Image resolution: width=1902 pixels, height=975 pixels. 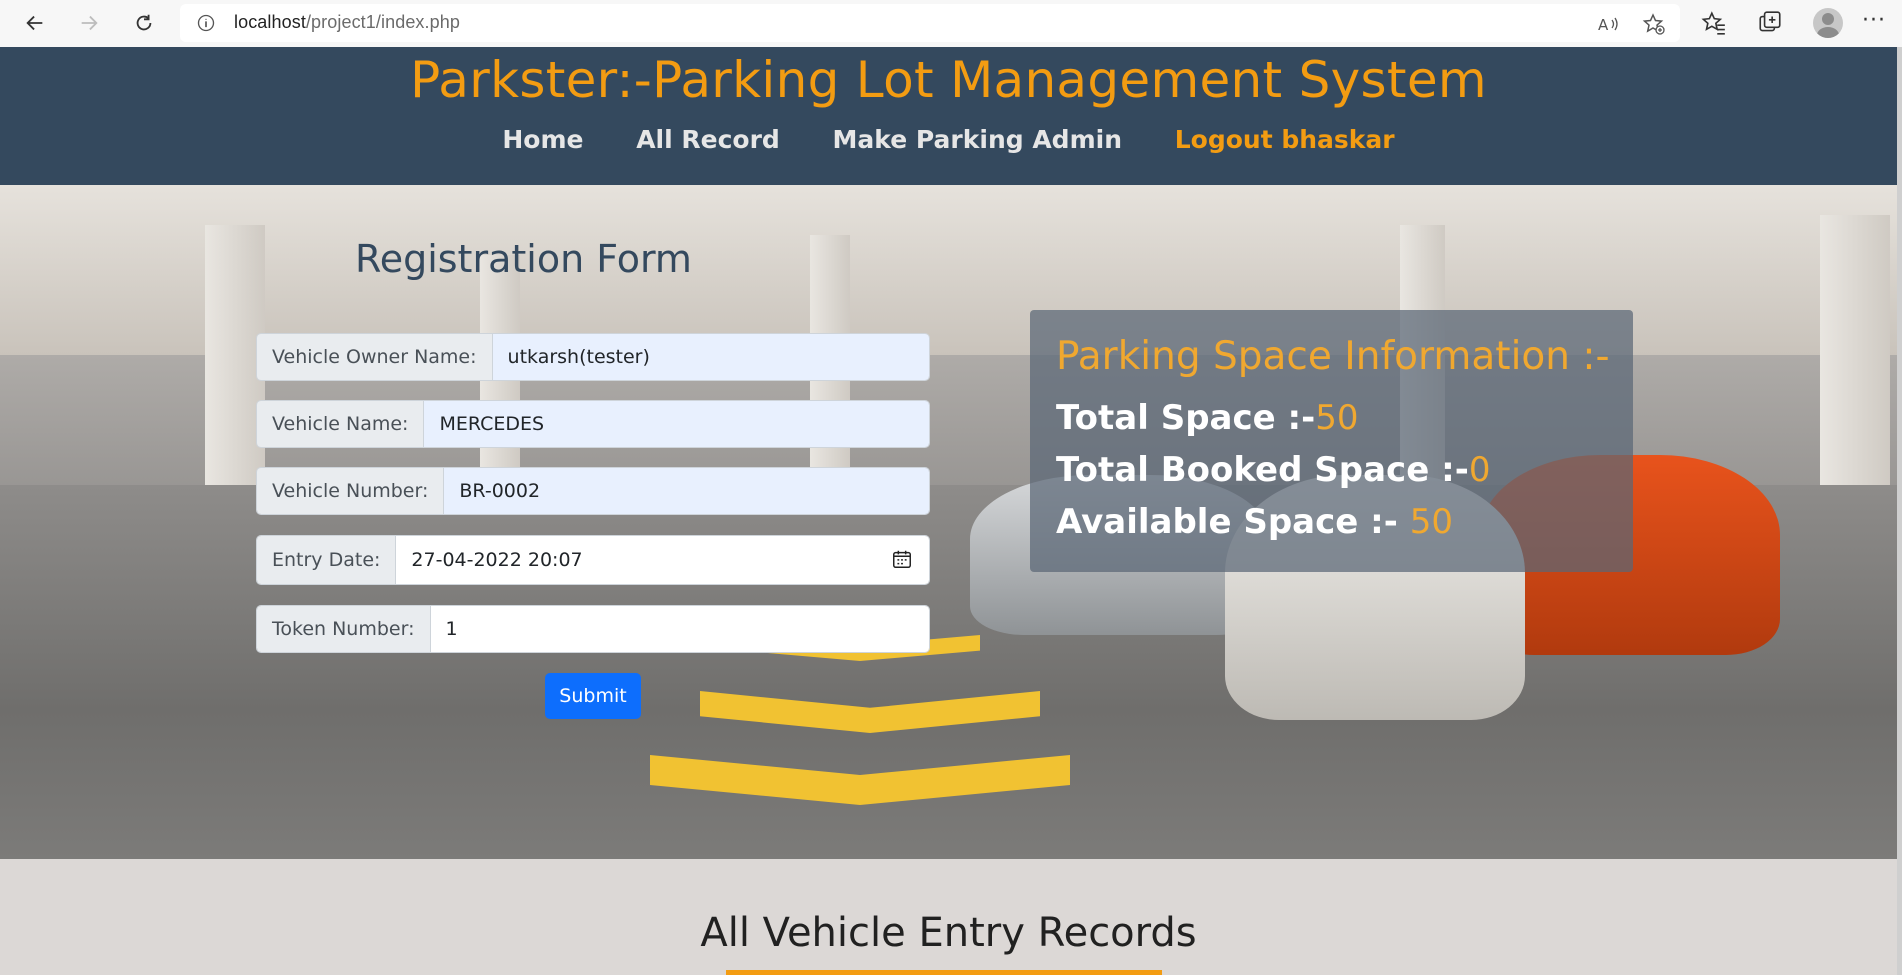 I want to click on booked-space-label: Total Booked Space :-, so click(x=1262, y=470).